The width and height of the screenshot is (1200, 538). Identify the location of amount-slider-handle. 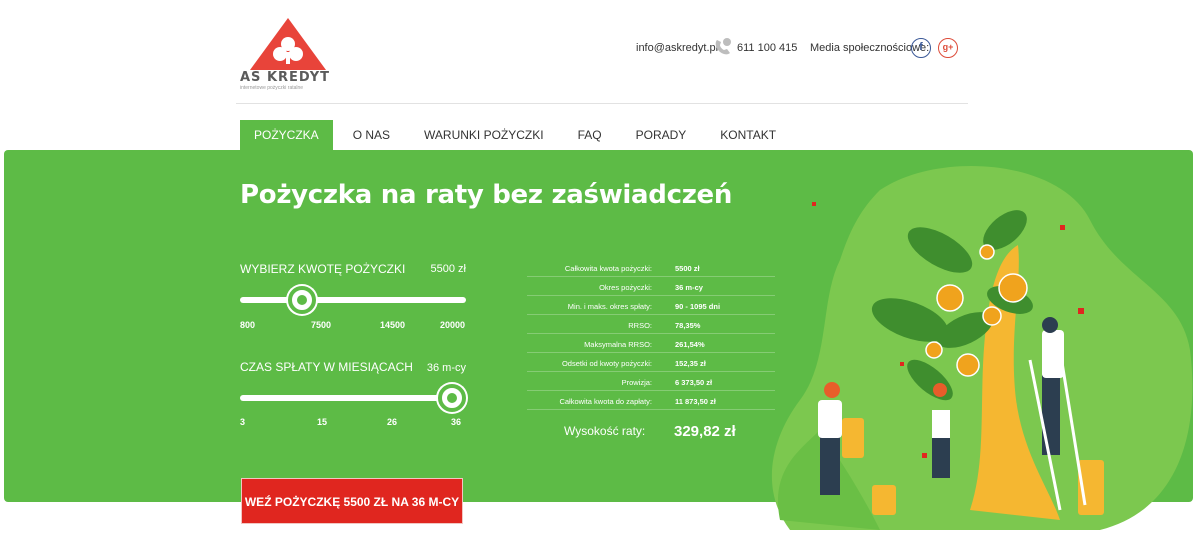
(302, 300).